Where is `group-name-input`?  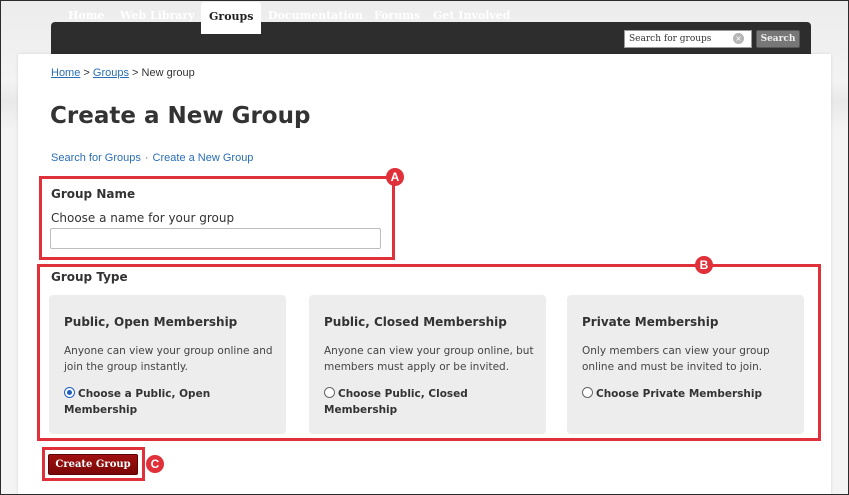
group-name-input is located at coordinates (215, 238).